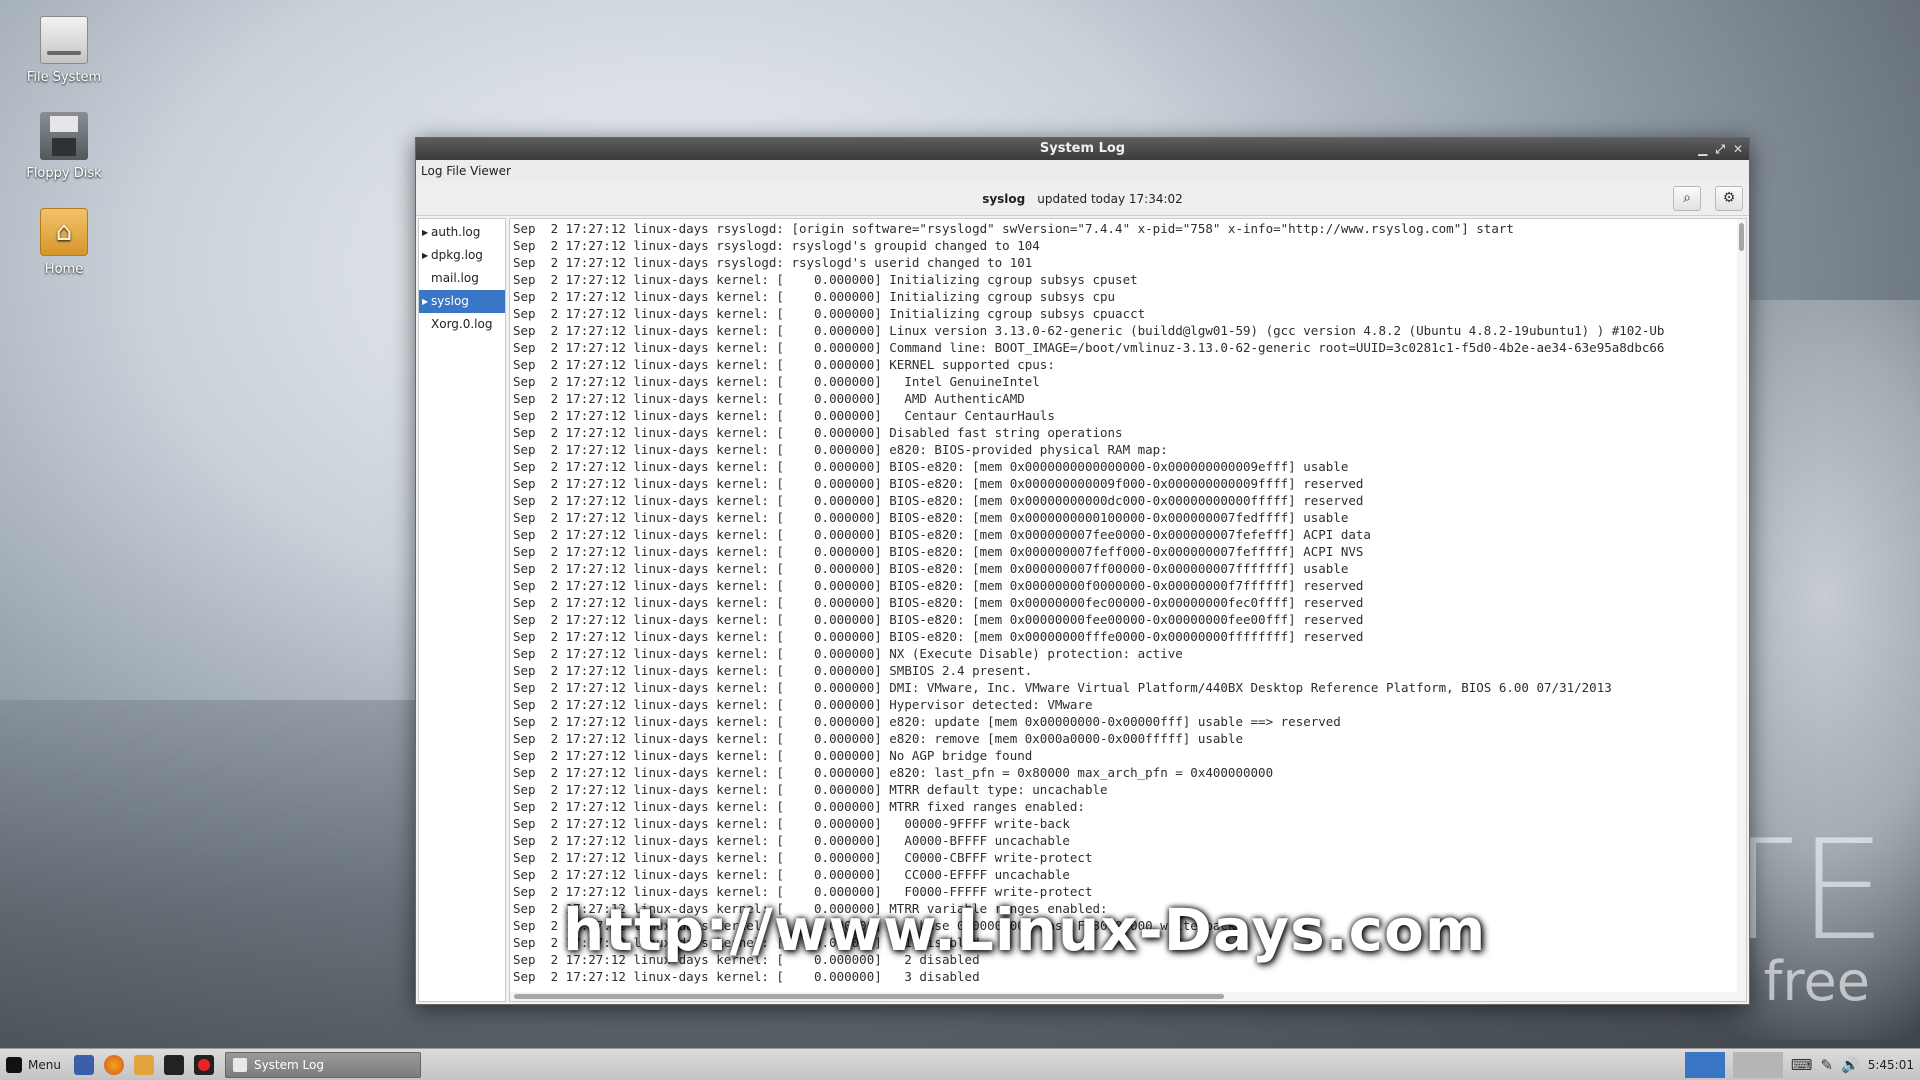 Image resolution: width=1920 pixels, height=1080 pixels. I want to click on keyboard-icon: ⌨, so click(1802, 1065).